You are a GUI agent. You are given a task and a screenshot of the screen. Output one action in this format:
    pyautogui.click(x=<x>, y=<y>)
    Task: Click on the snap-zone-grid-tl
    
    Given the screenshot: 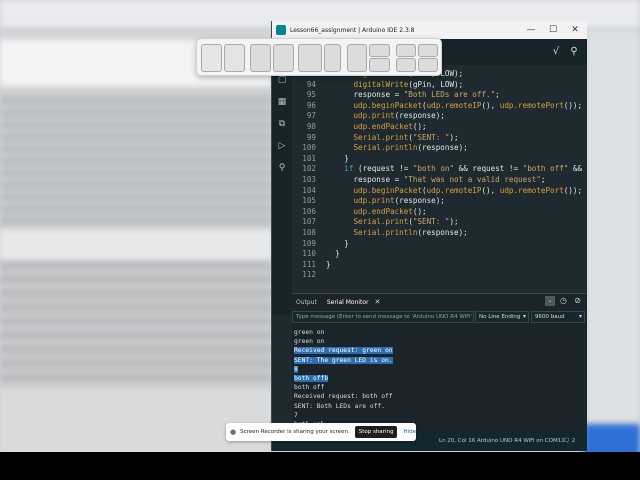 What is the action you would take?
    pyautogui.click(x=406, y=50)
    